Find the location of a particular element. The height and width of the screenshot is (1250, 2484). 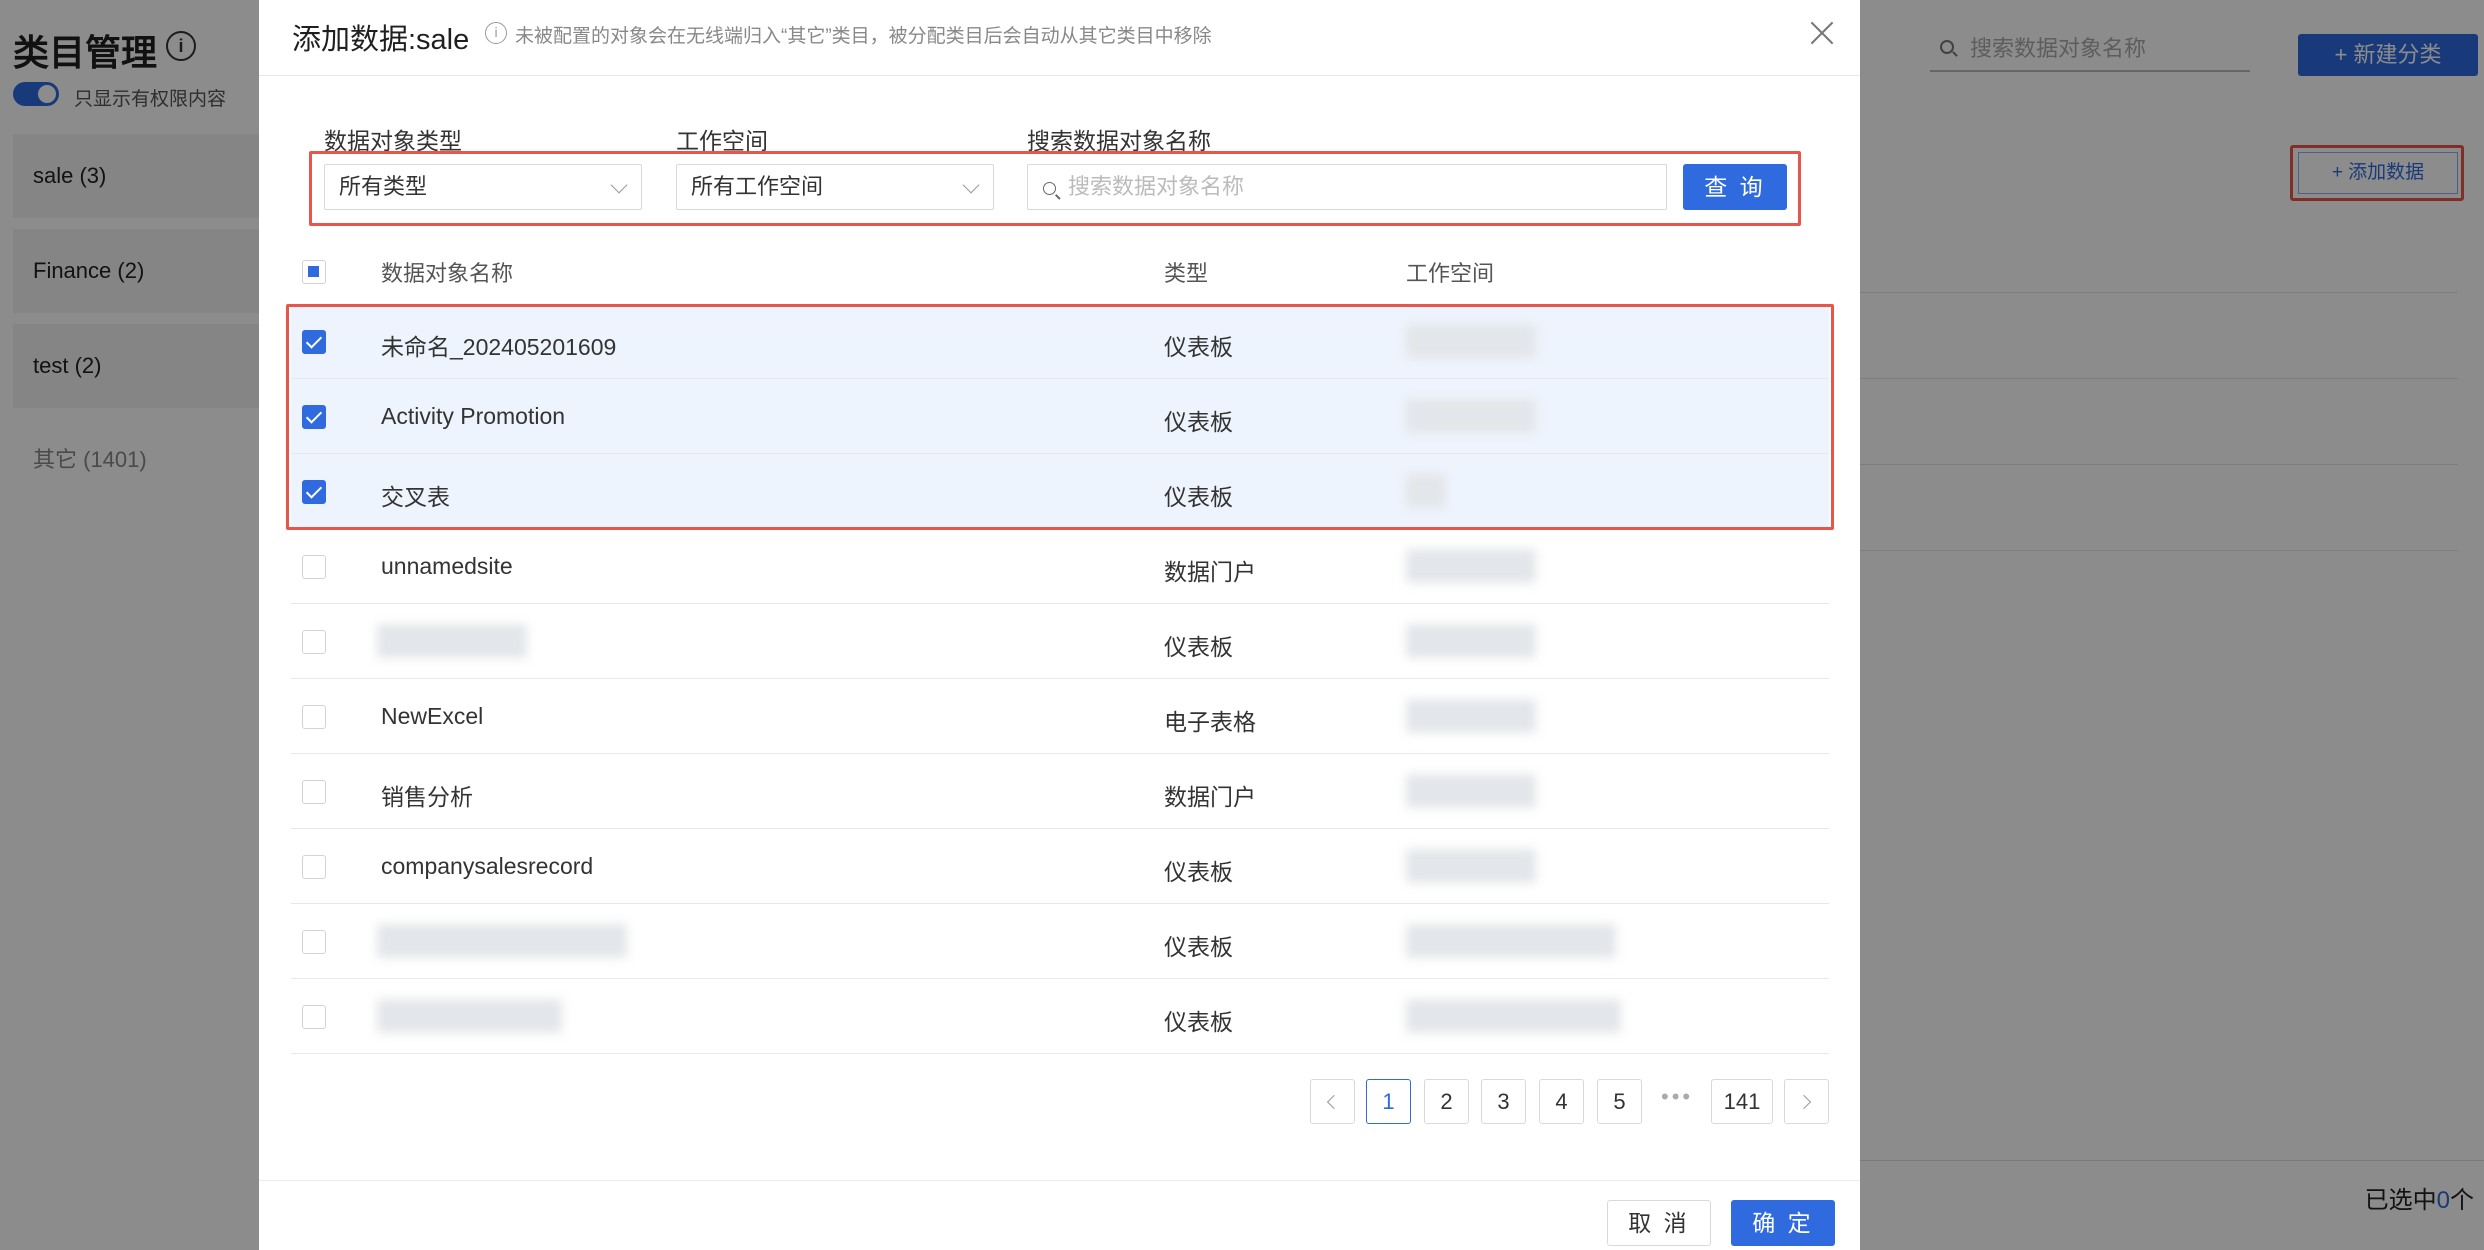

modal-title: 添加数据:sale is located at coordinates (381, 40).